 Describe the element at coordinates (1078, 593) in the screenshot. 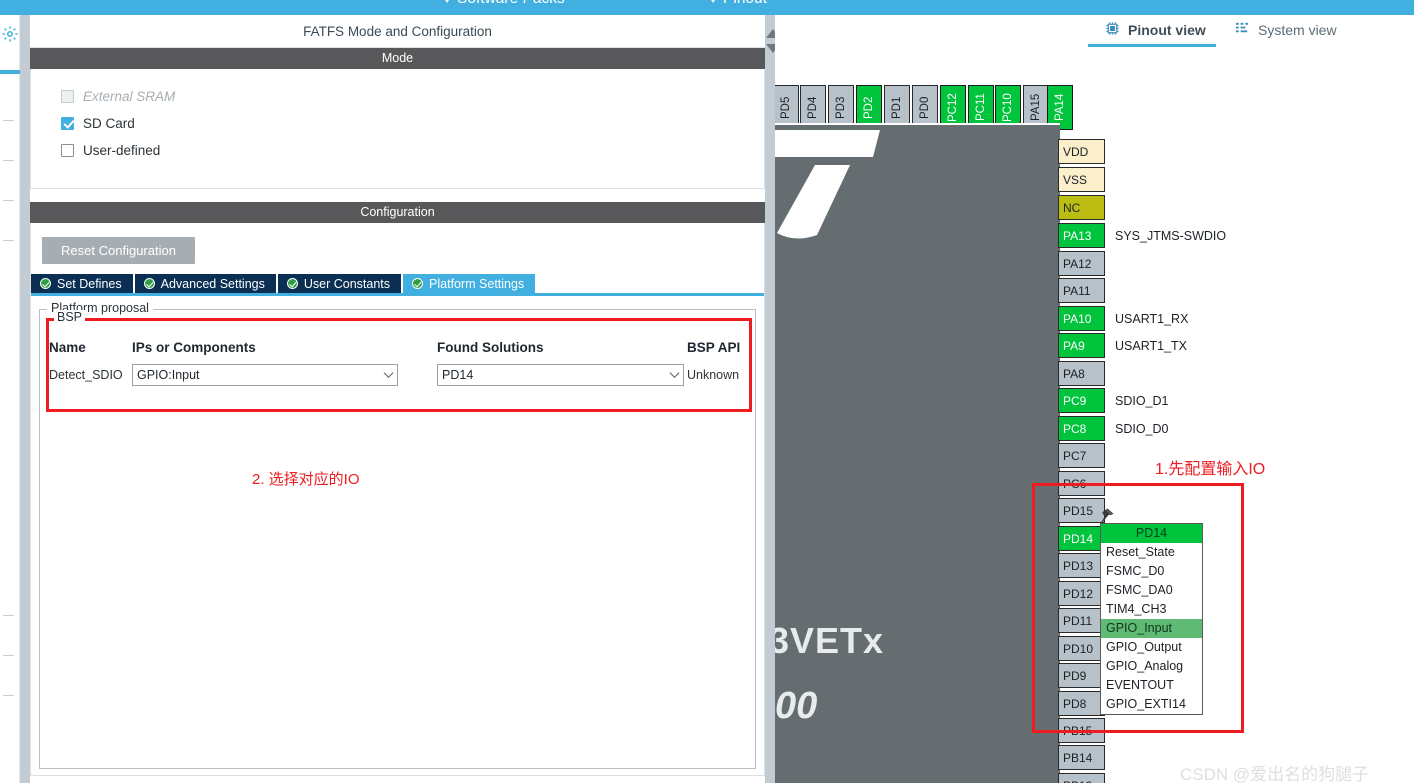

I see `pin-label: PD12` at that location.